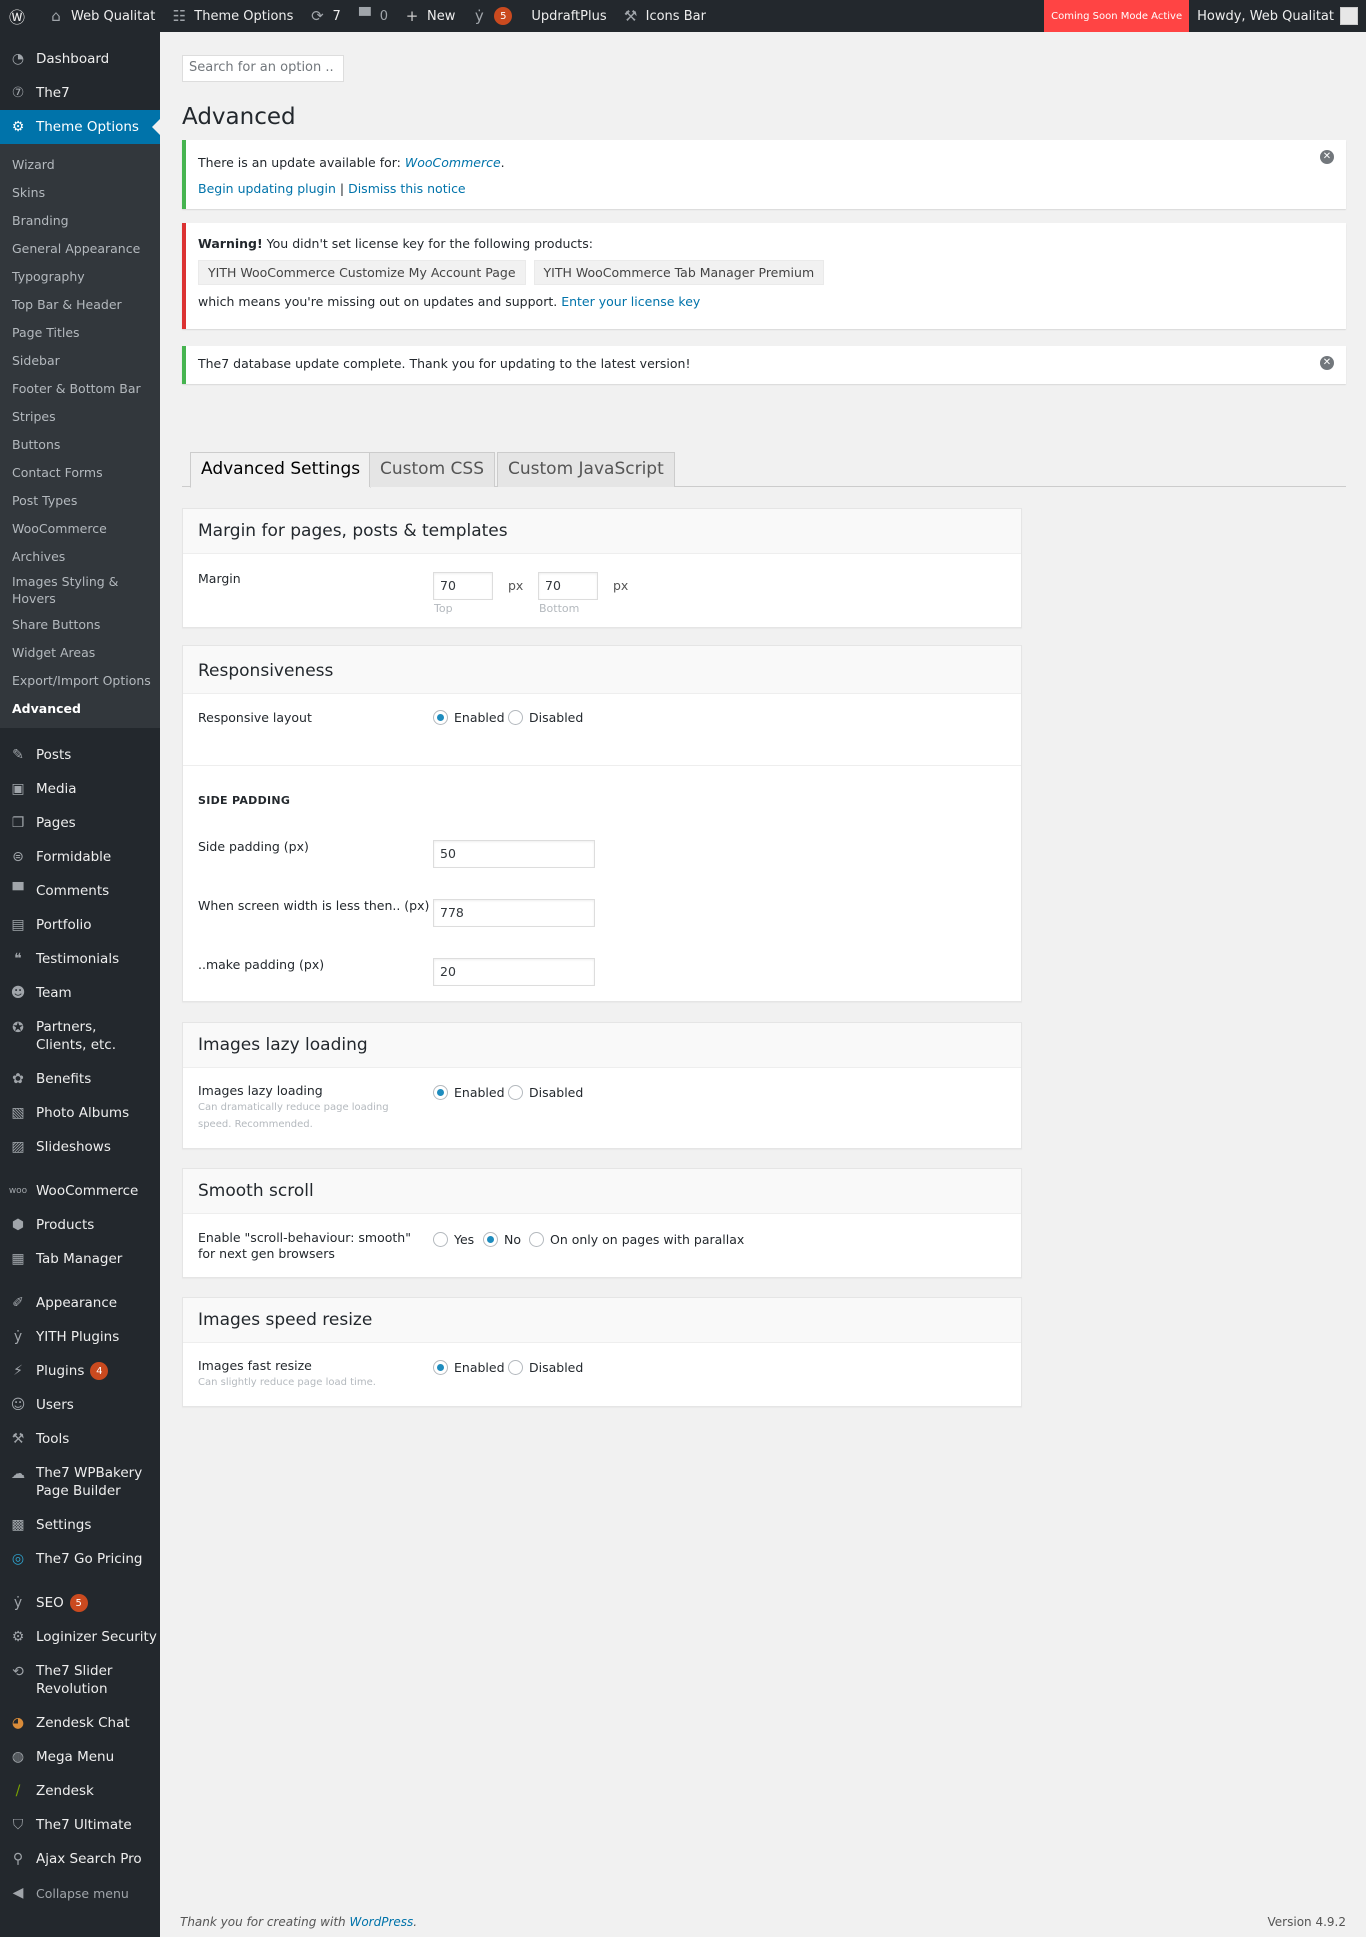  Describe the element at coordinates (407, 188) in the screenshot. I see `dismiss-notice-link: Dismiss this notice` at that location.